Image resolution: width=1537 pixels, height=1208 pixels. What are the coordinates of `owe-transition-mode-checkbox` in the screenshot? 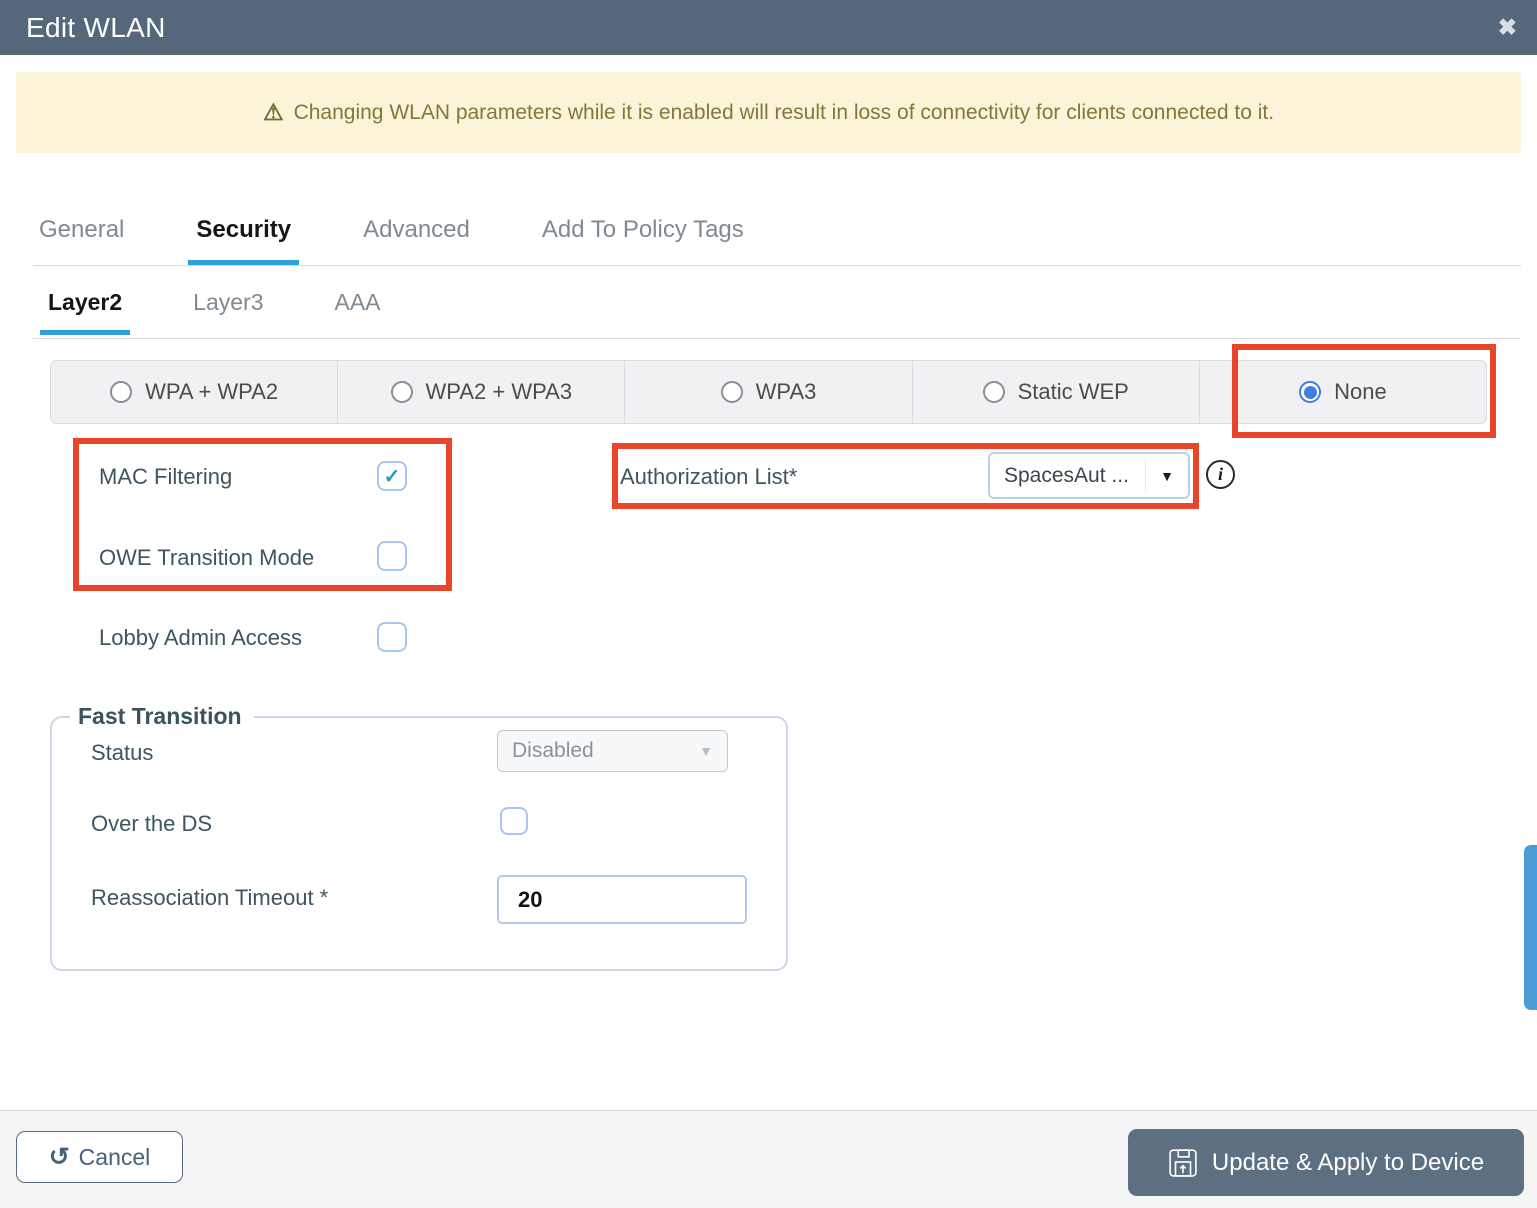 It's located at (392, 556).